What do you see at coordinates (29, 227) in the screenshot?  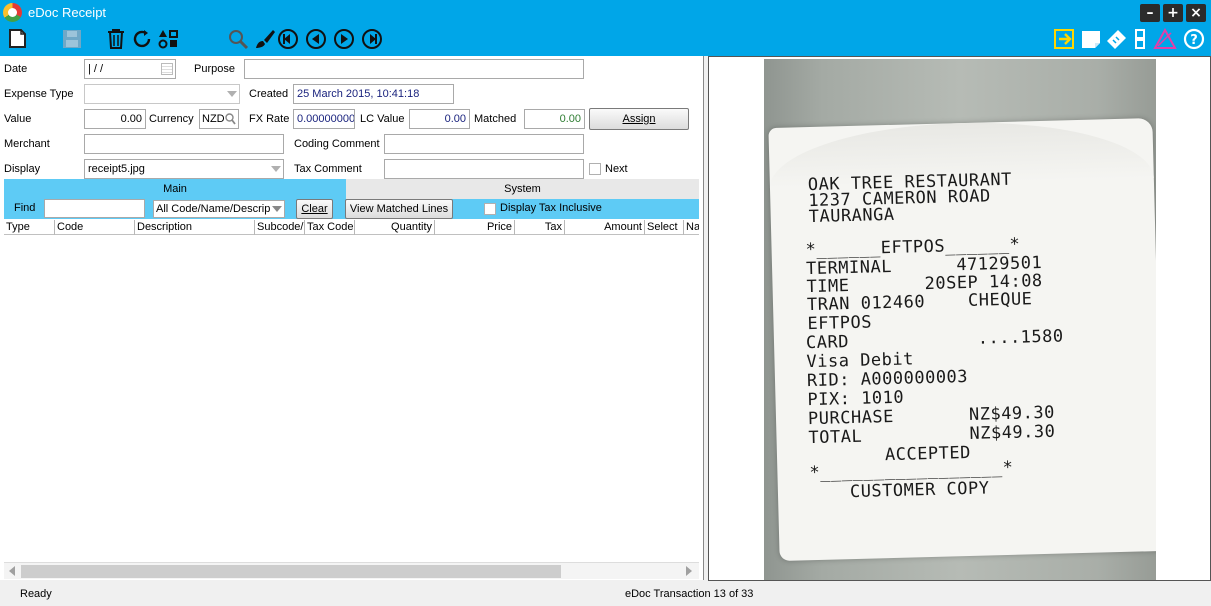 I see `column-header-type: Type` at bounding box center [29, 227].